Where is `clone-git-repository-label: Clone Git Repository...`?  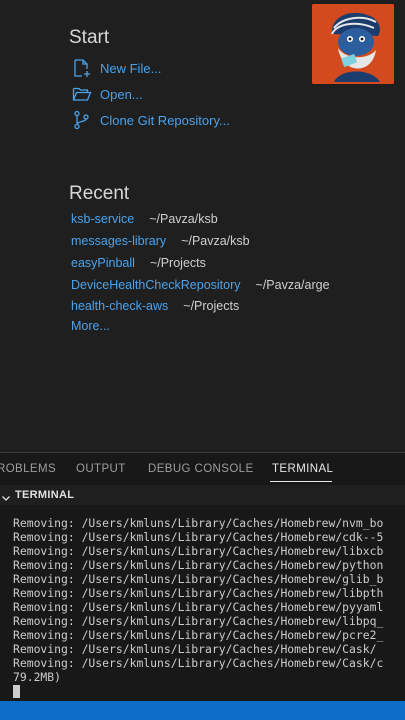
clone-git-repository-label: Clone Git Repository... is located at coordinates (165, 120).